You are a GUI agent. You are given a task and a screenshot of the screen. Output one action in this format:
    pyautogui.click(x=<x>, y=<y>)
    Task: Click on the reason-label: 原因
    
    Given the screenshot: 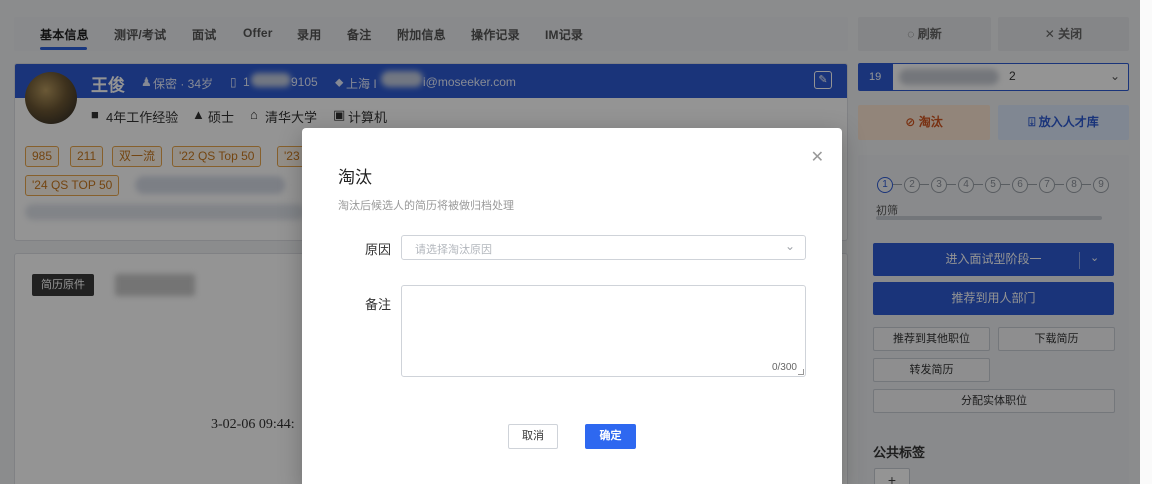 What is the action you would take?
    pyautogui.click(x=378, y=249)
    